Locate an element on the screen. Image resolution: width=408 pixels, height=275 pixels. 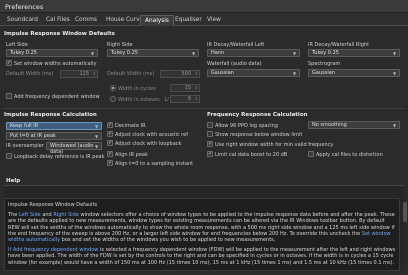
ir-oversampler-label: IR oversampler is located at coordinates (25, 146).